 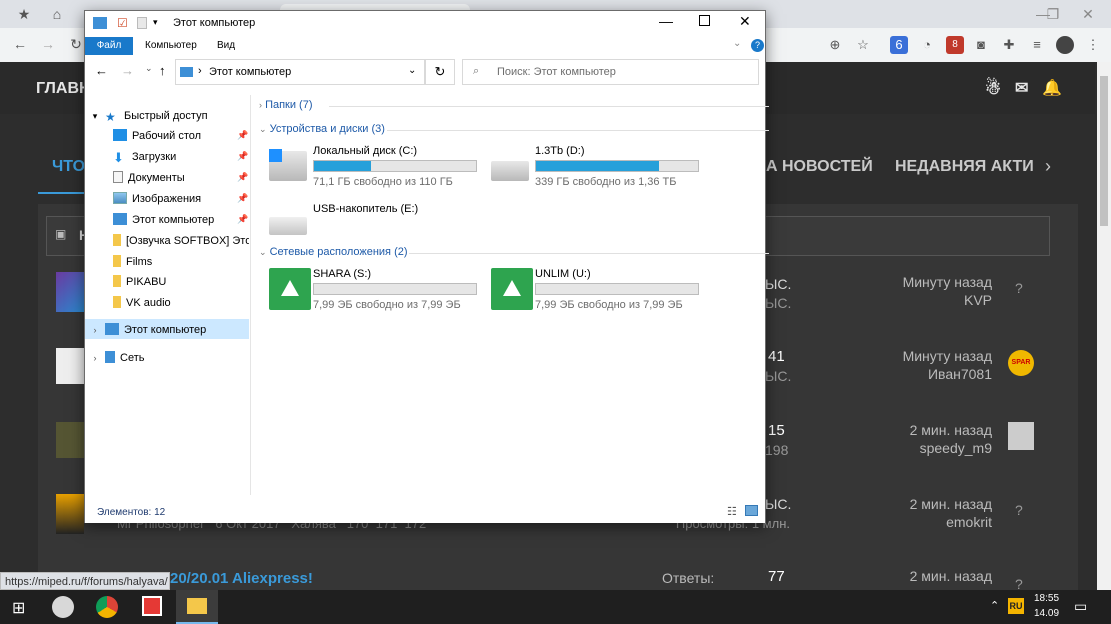 I want to click on chrome-icon, so click(x=107, y=607).